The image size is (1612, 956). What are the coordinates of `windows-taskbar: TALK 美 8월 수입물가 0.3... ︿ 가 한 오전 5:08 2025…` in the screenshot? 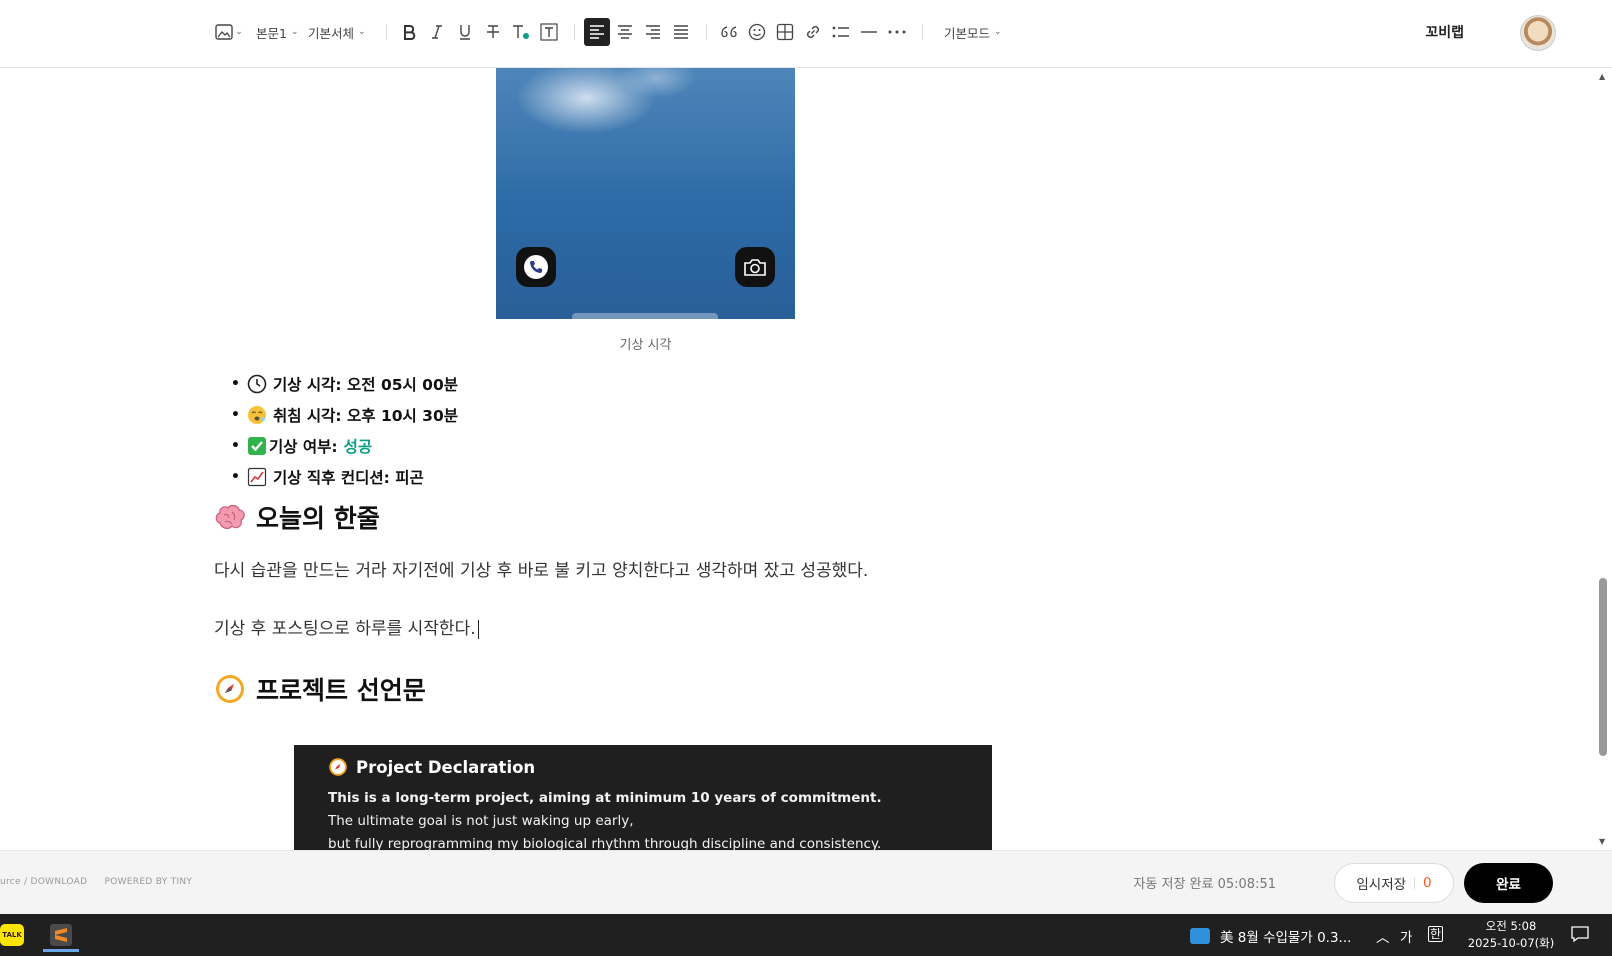 It's located at (806, 935).